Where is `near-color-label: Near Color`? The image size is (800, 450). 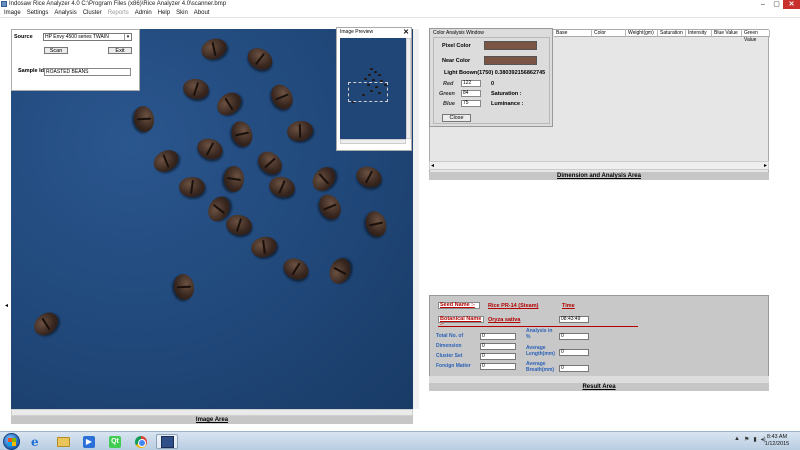 near-color-label: Near Color is located at coordinates (456, 61).